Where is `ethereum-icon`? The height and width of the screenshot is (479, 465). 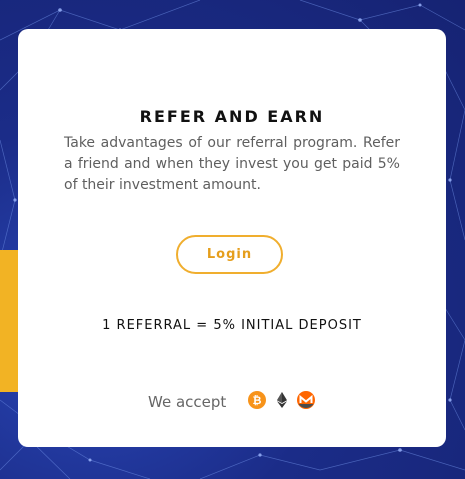
ethereum-icon is located at coordinates (282, 400).